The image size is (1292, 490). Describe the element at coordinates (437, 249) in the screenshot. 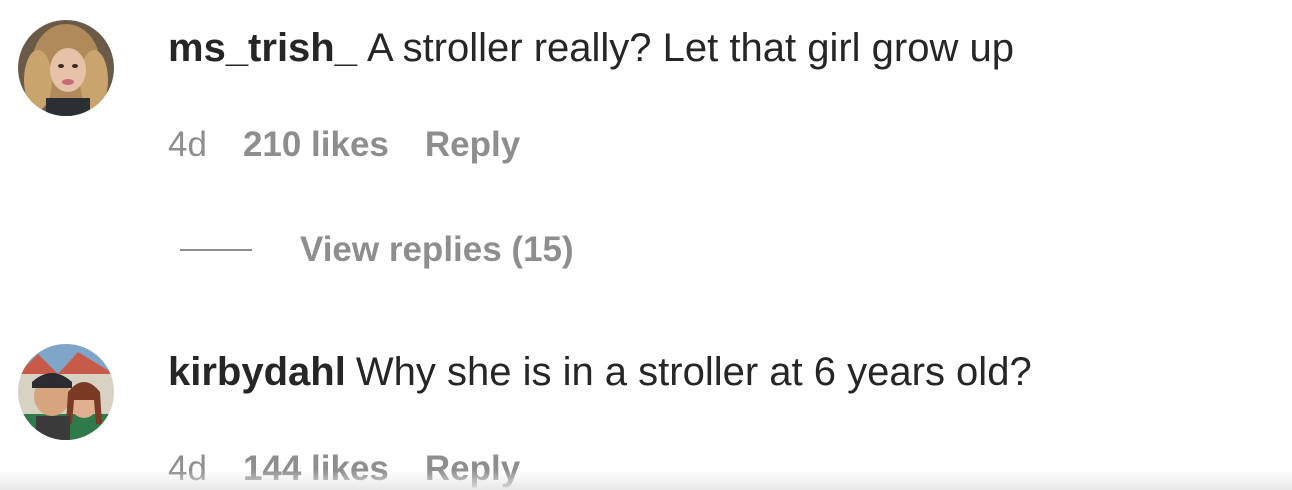

I see `view-replies-label: View replies (15)` at that location.